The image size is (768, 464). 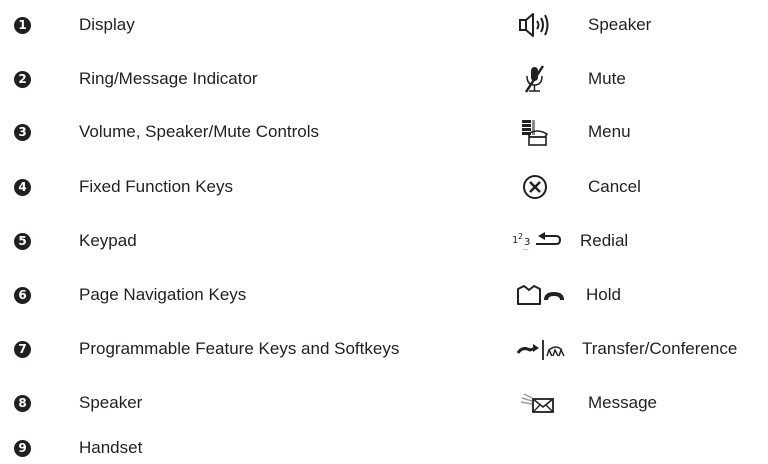 What do you see at coordinates (660, 348) in the screenshot?
I see `key-label: Transfer/Conference` at bounding box center [660, 348].